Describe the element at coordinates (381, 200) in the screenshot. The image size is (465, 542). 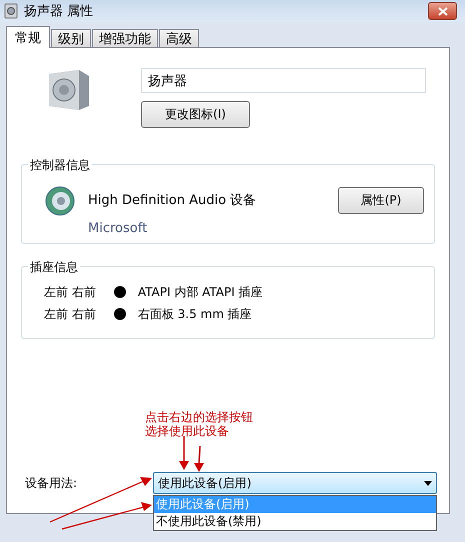
I see `properties-button: 属性(P)` at that location.